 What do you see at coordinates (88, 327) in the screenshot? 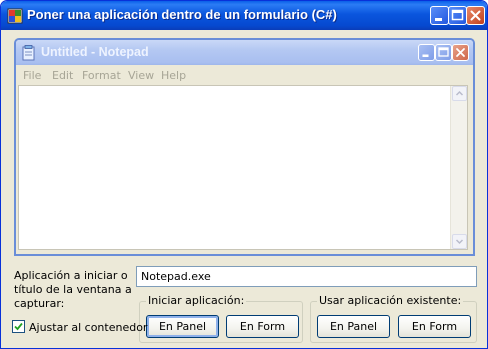
I see `fit-container-label: Ajustar al contenedor` at bounding box center [88, 327].